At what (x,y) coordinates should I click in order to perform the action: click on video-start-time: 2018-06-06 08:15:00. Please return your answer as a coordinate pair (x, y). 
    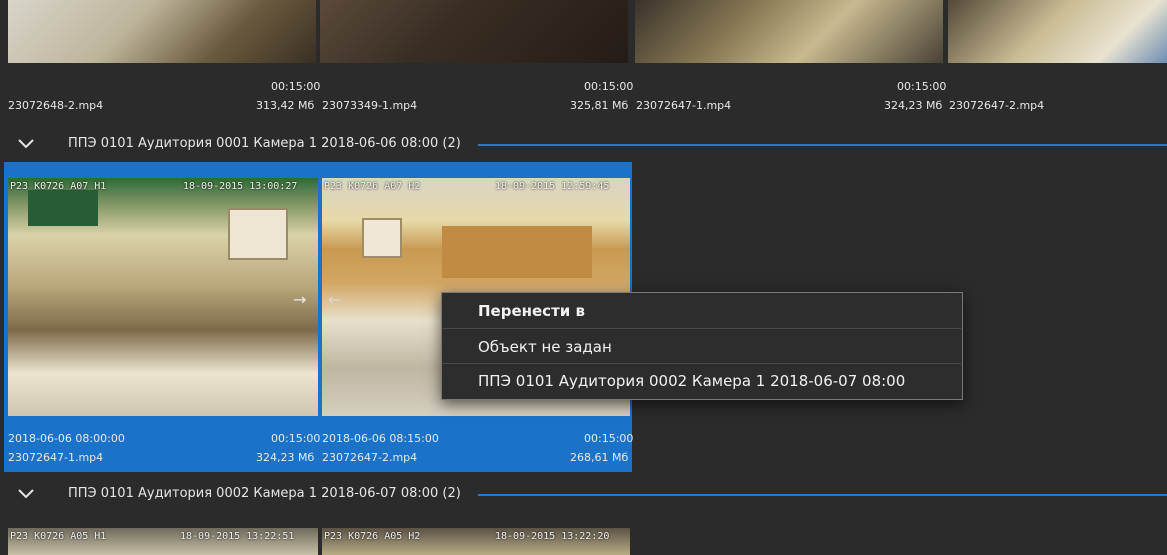
    Looking at the image, I should click on (380, 438).